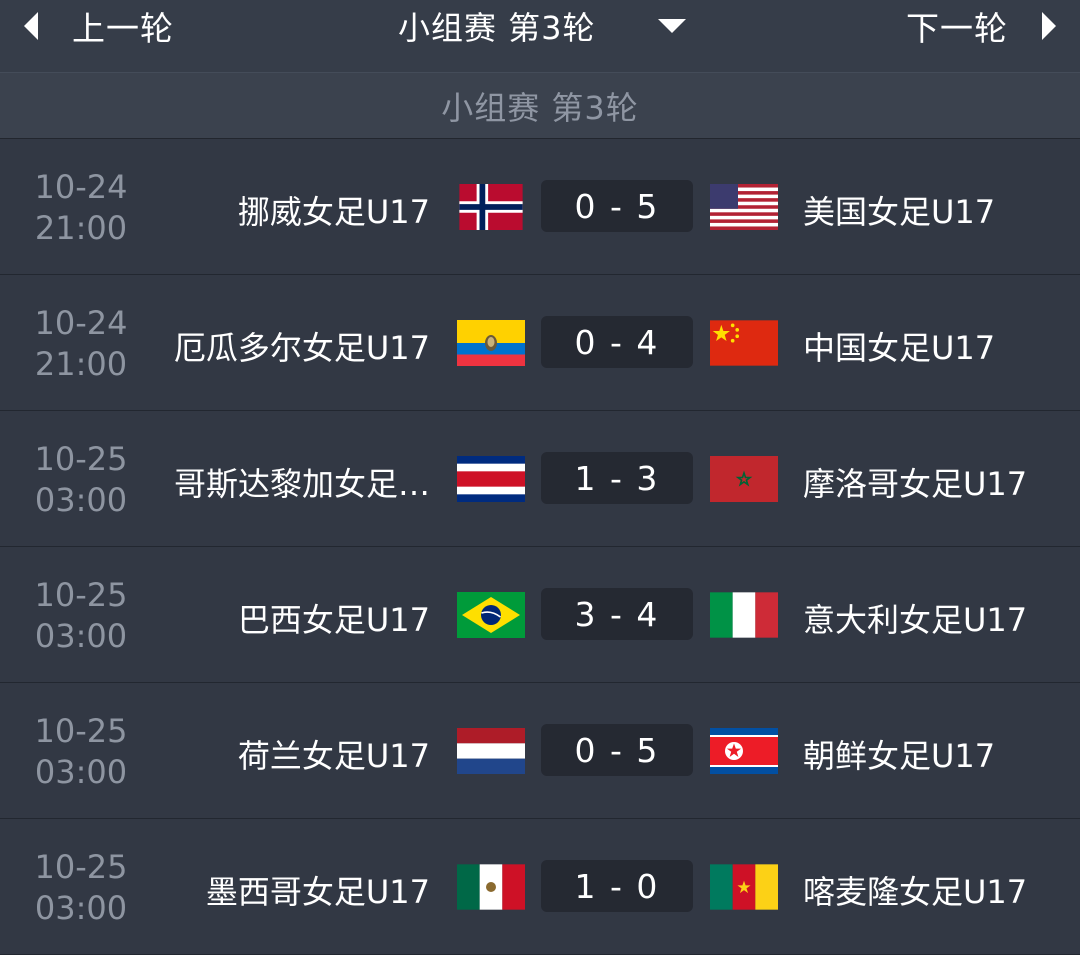 This screenshot has width=1080, height=955. I want to click on away-team-name: 美国女足U17, so click(899, 212).